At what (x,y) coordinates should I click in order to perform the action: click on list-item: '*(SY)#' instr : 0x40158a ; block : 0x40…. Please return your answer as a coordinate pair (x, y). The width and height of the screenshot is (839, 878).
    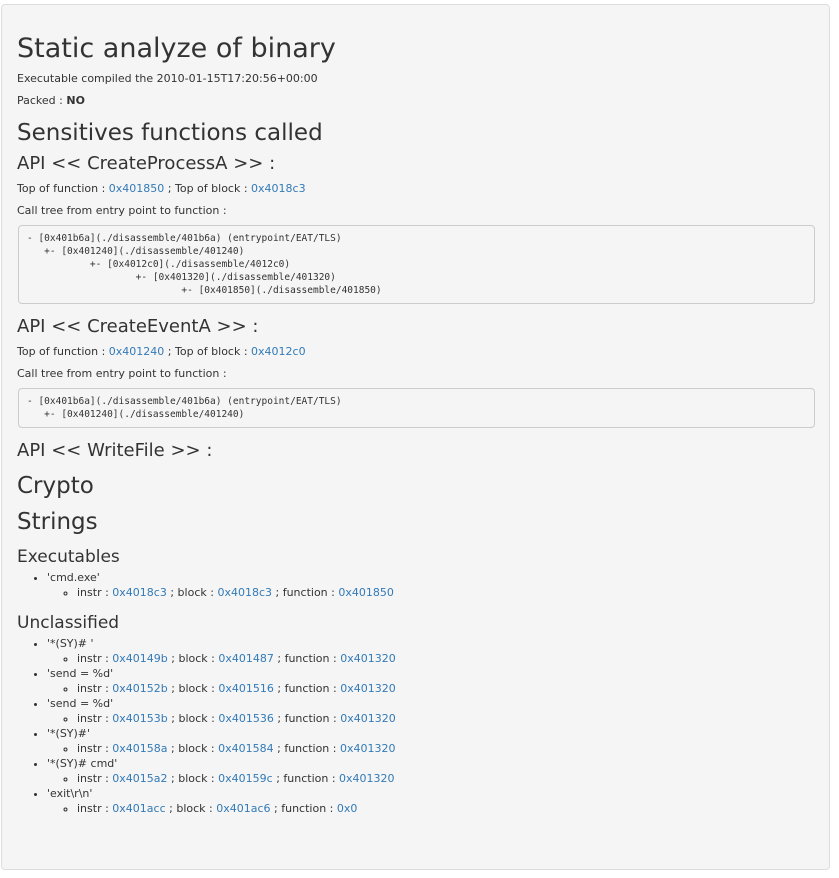
    Looking at the image, I should click on (431, 741).